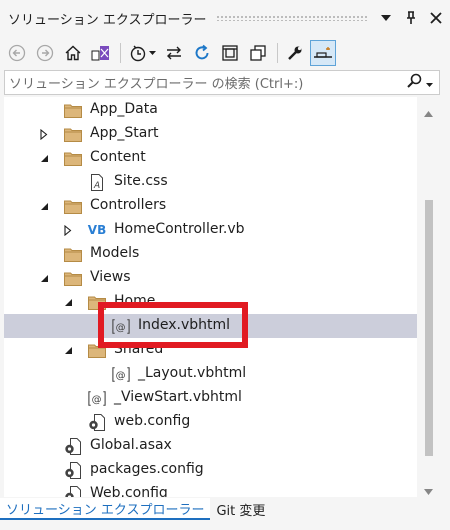 The height and width of the screenshot is (530, 450). I want to click on tree-item-label: Controllers, so click(128, 205).